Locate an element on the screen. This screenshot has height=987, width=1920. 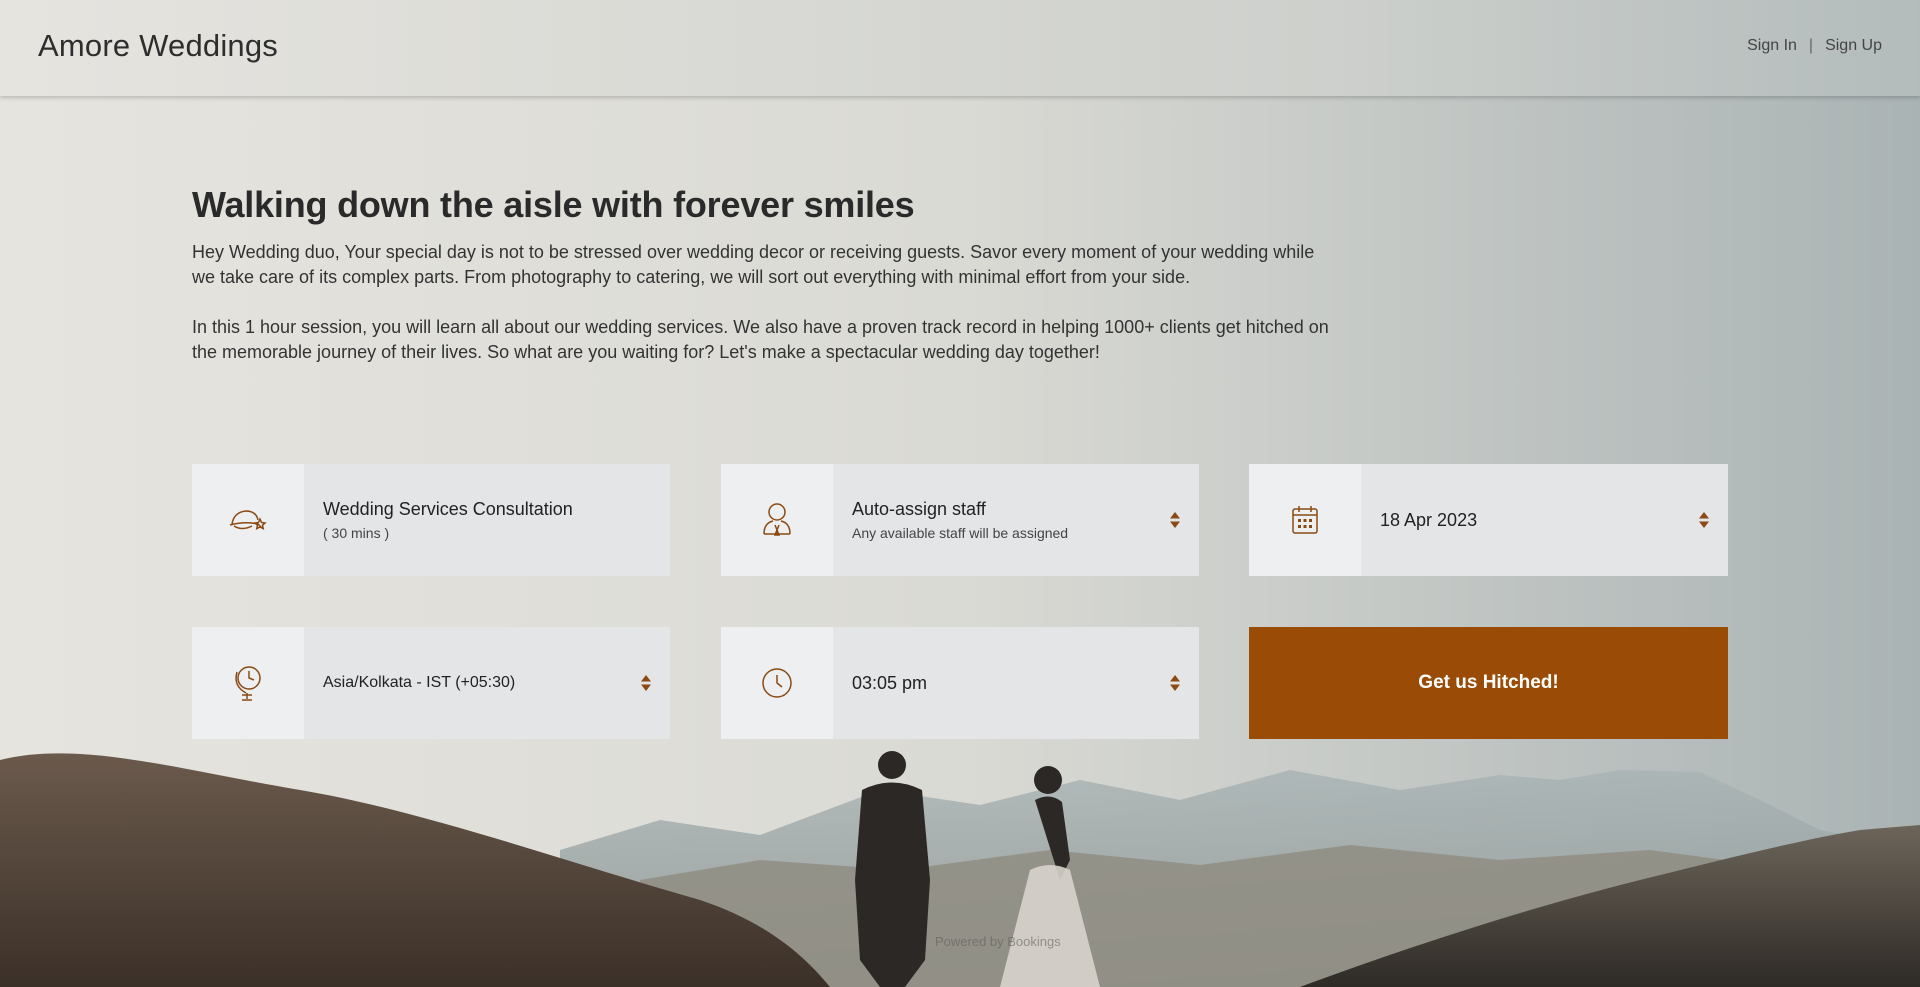
sign-in-link: Sign In is located at coordinates (1772, 46).